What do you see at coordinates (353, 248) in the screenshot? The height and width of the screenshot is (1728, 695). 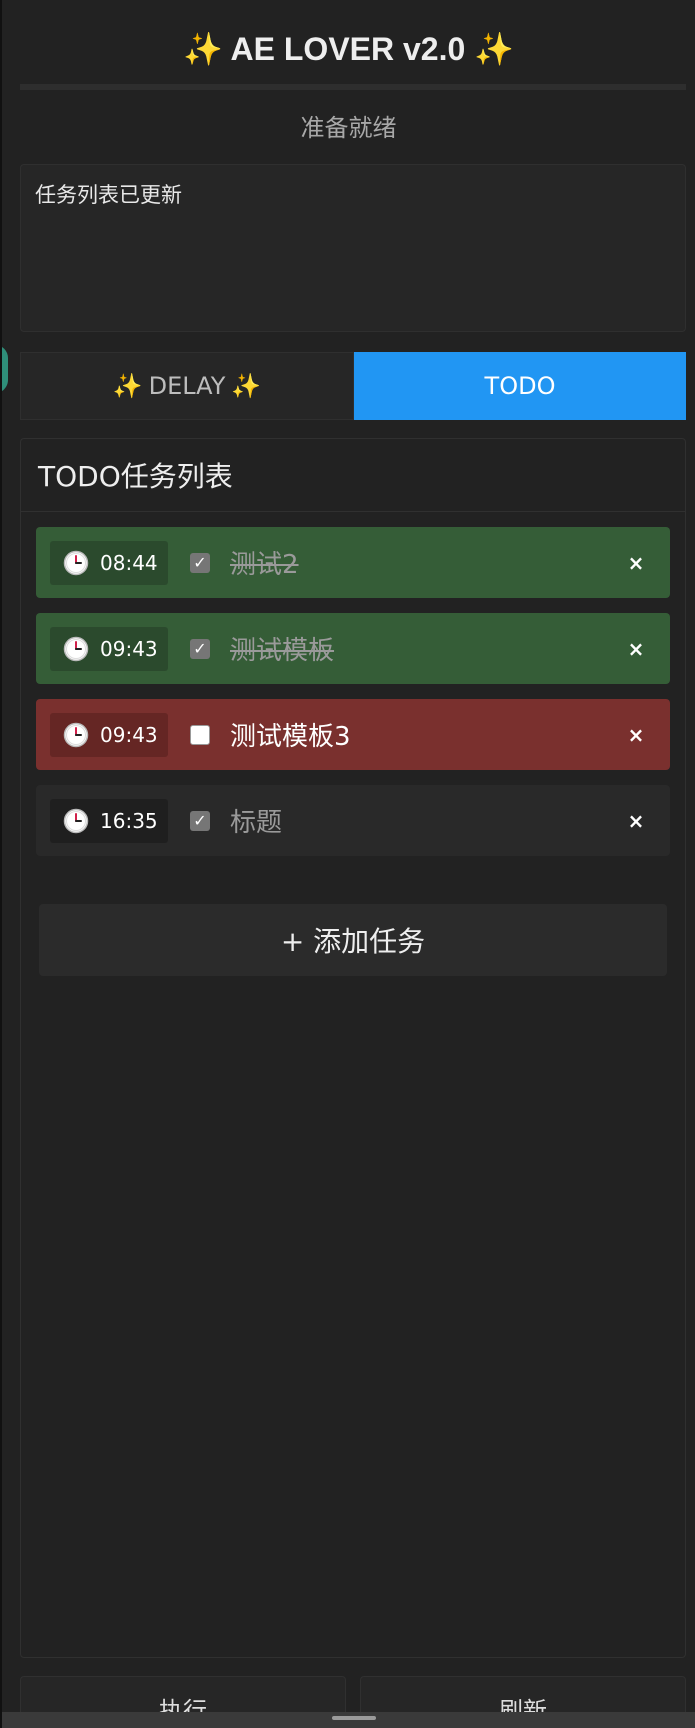 I see `log-output: 任务列表已更新` at bounding box center [353, 248].